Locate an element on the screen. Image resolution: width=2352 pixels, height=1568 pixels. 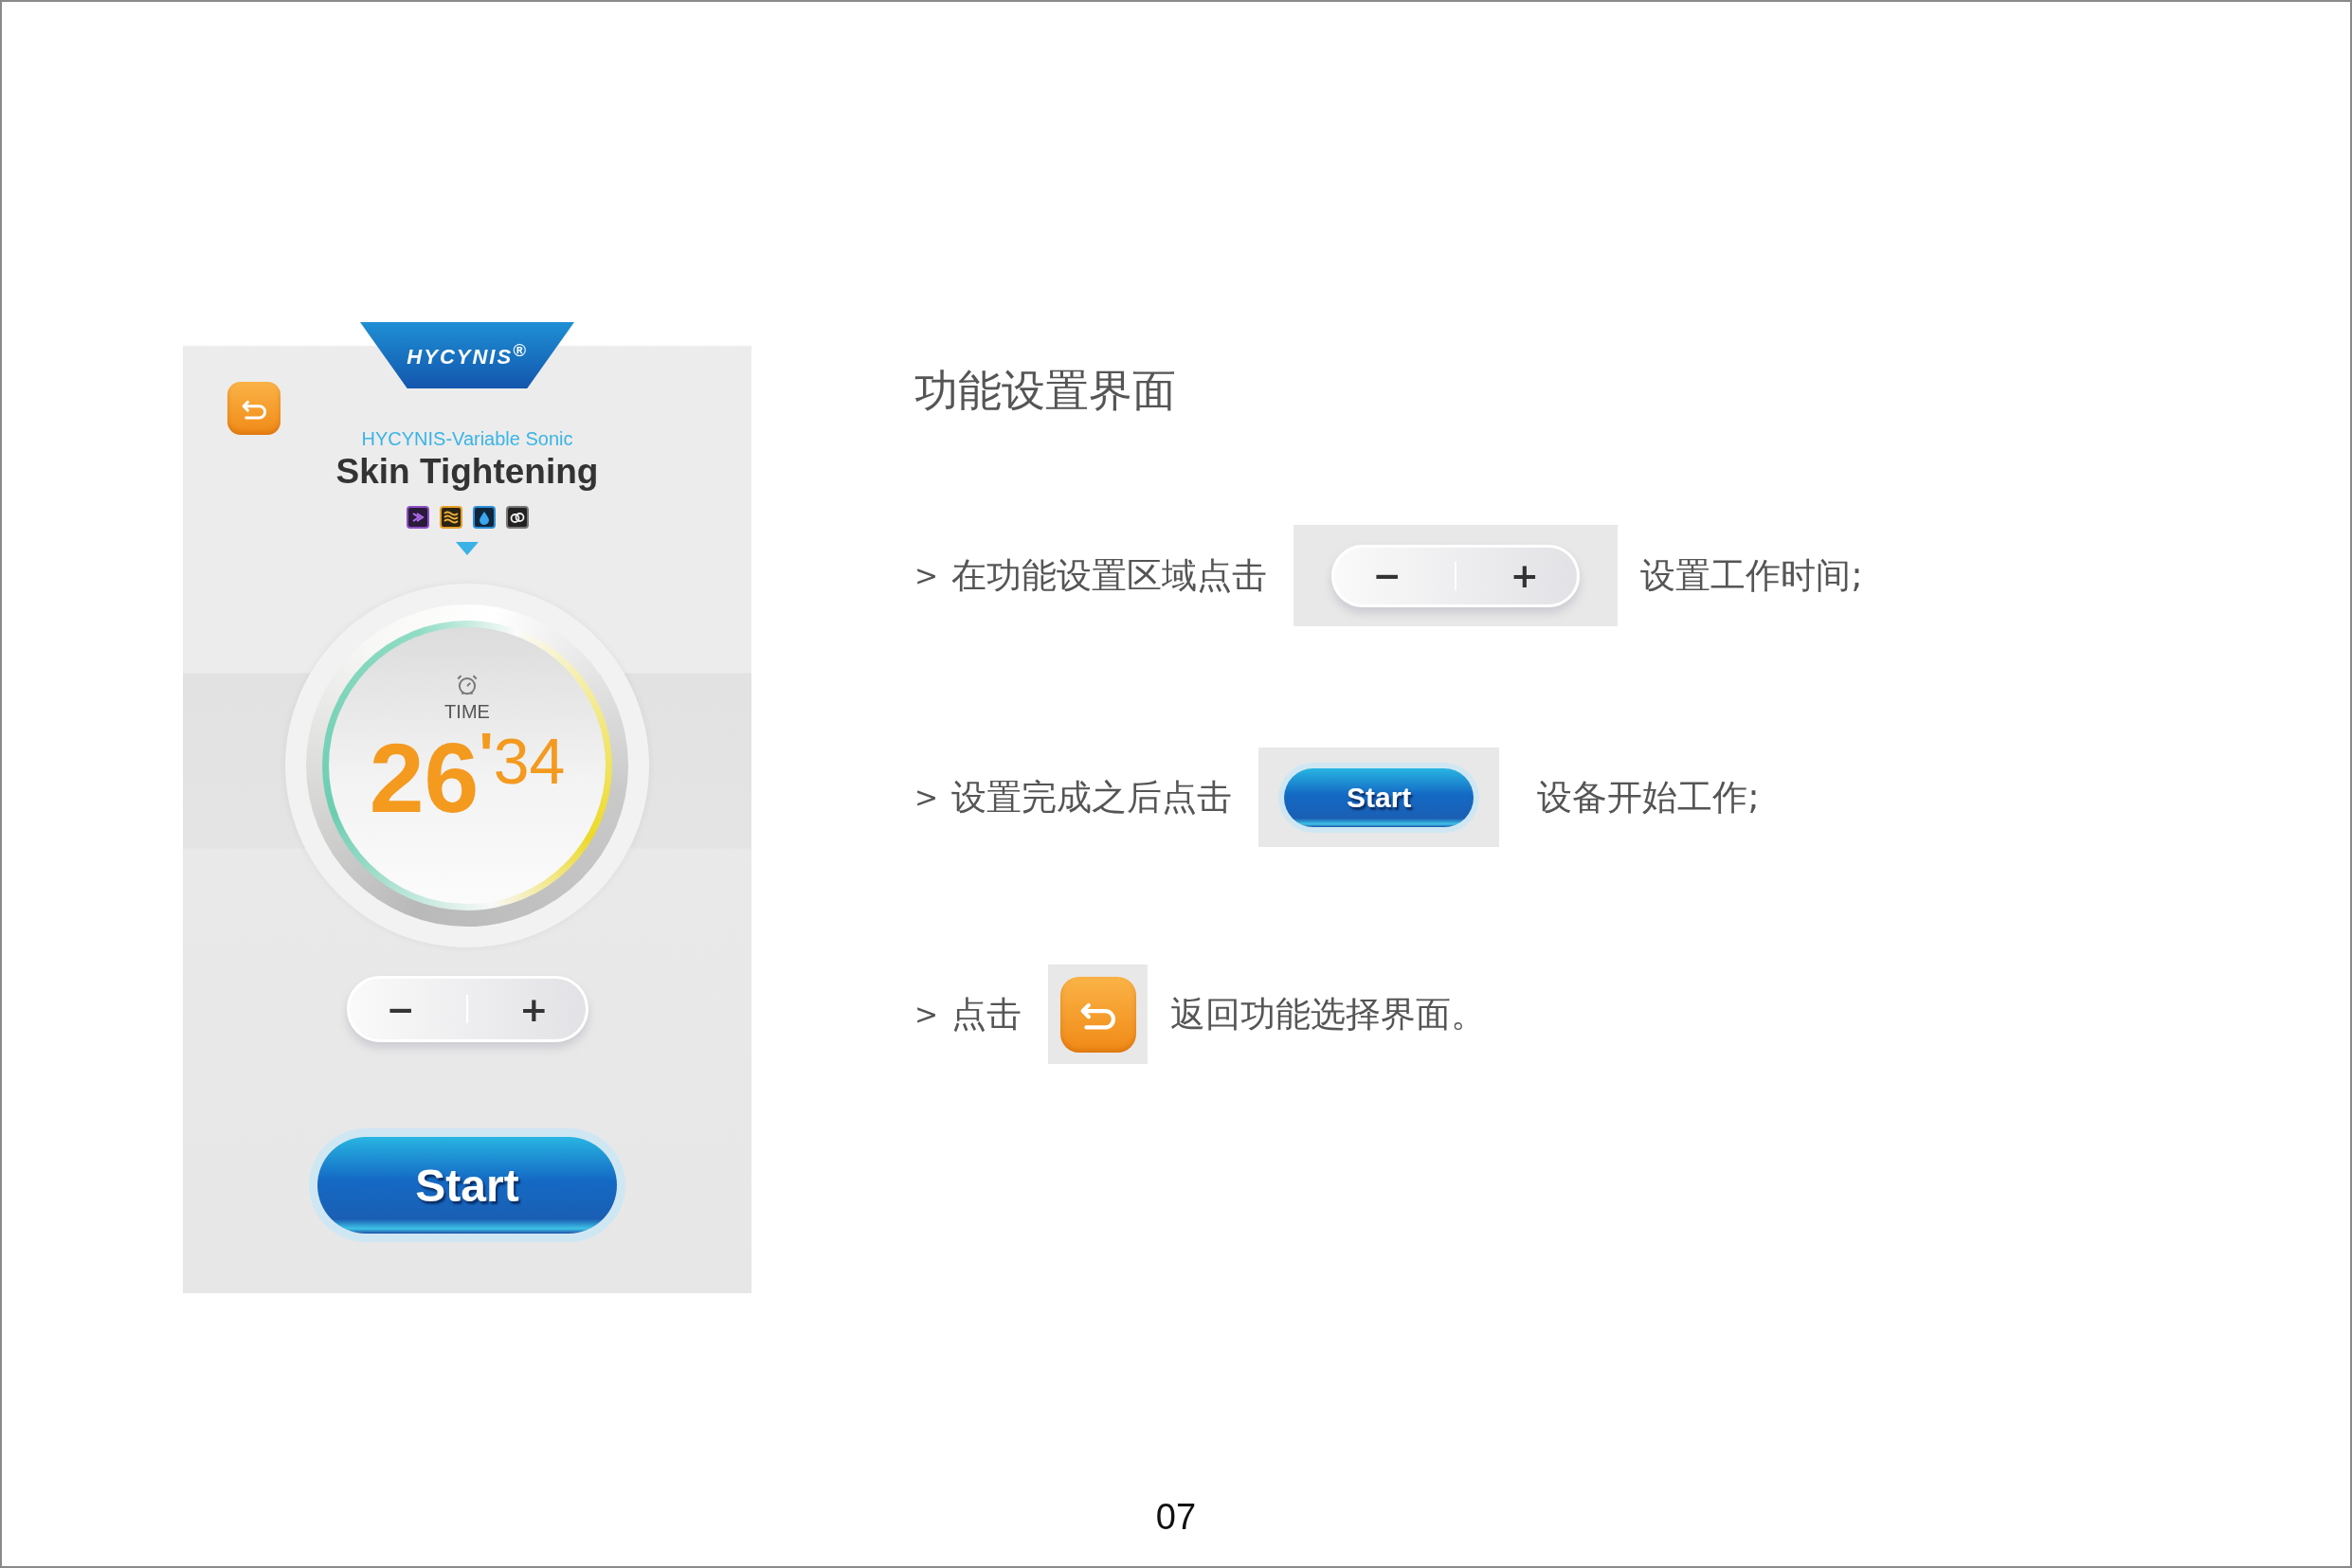
droplet-icon is located at coordinates (484, 517).